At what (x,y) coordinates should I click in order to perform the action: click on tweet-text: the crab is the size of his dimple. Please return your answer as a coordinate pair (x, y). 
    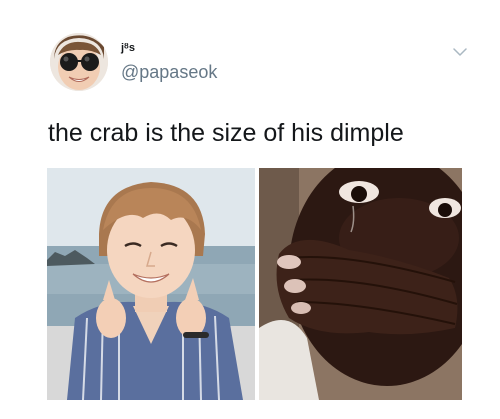
    Looking at the image, I should click on (226, 133).